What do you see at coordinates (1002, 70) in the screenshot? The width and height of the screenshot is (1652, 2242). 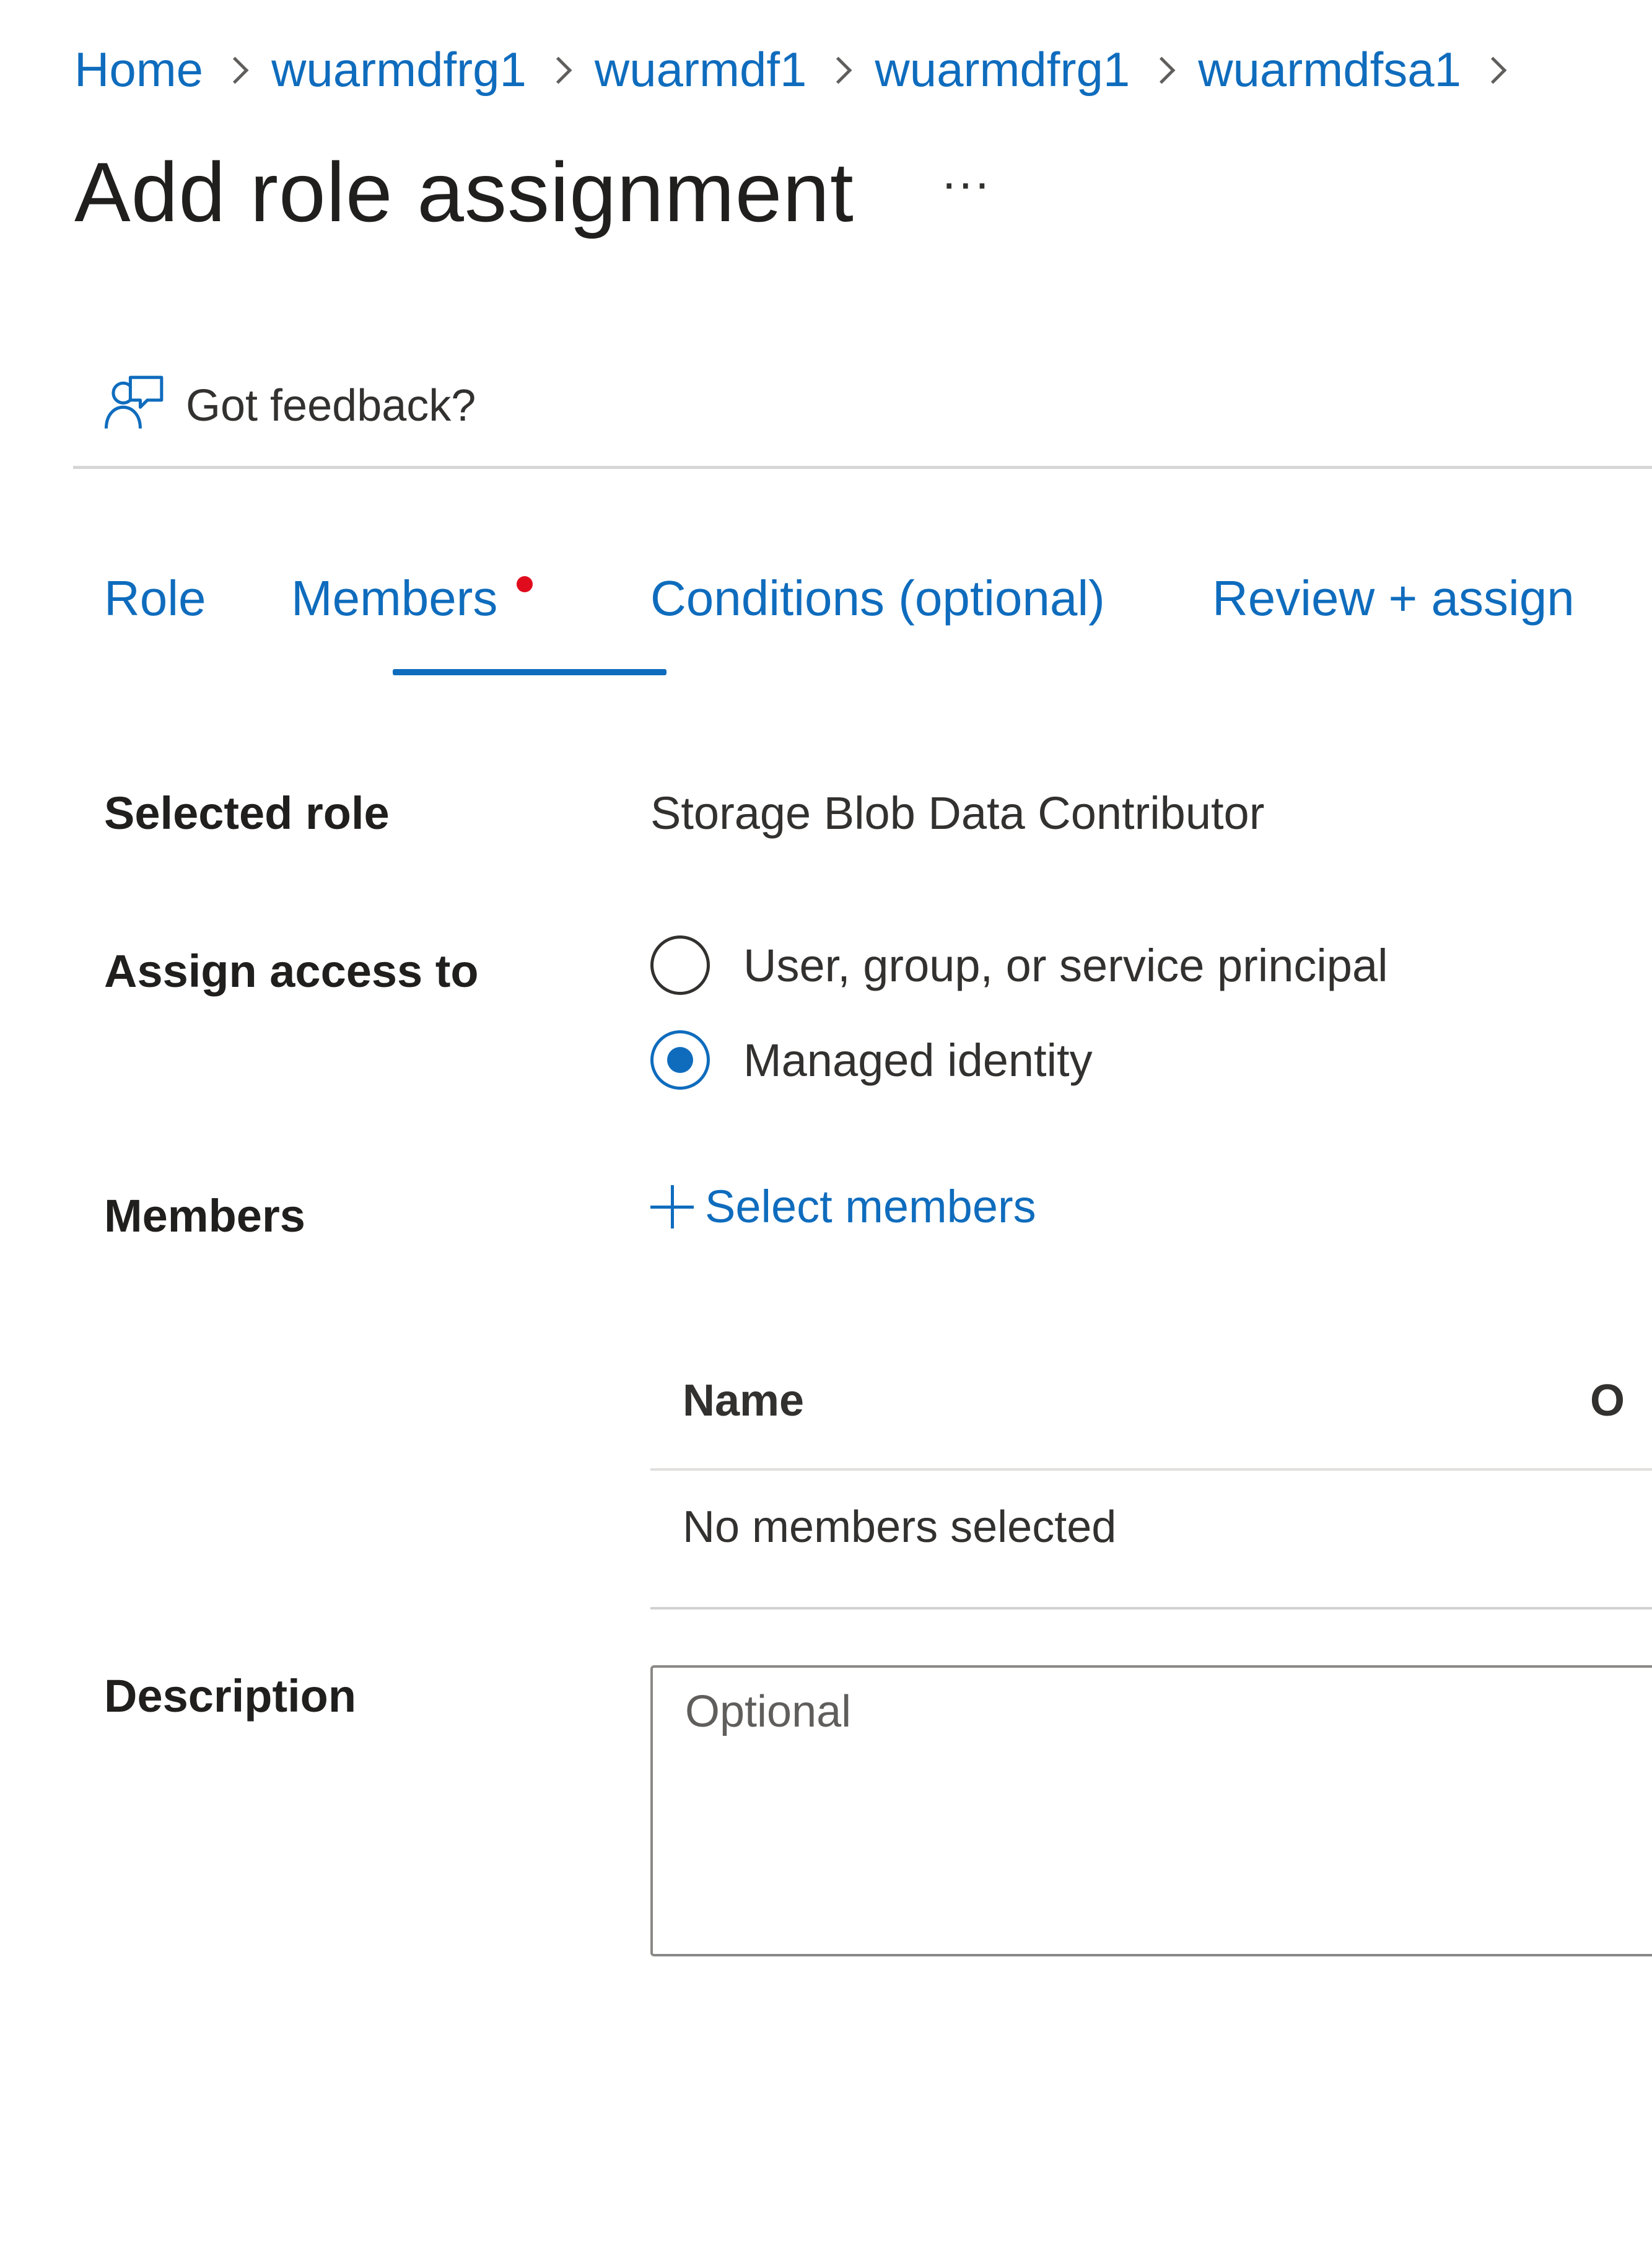 I see `breadcrumb-resource-group-2: wuarmdfrg1` at bounding box center [1002, 70].